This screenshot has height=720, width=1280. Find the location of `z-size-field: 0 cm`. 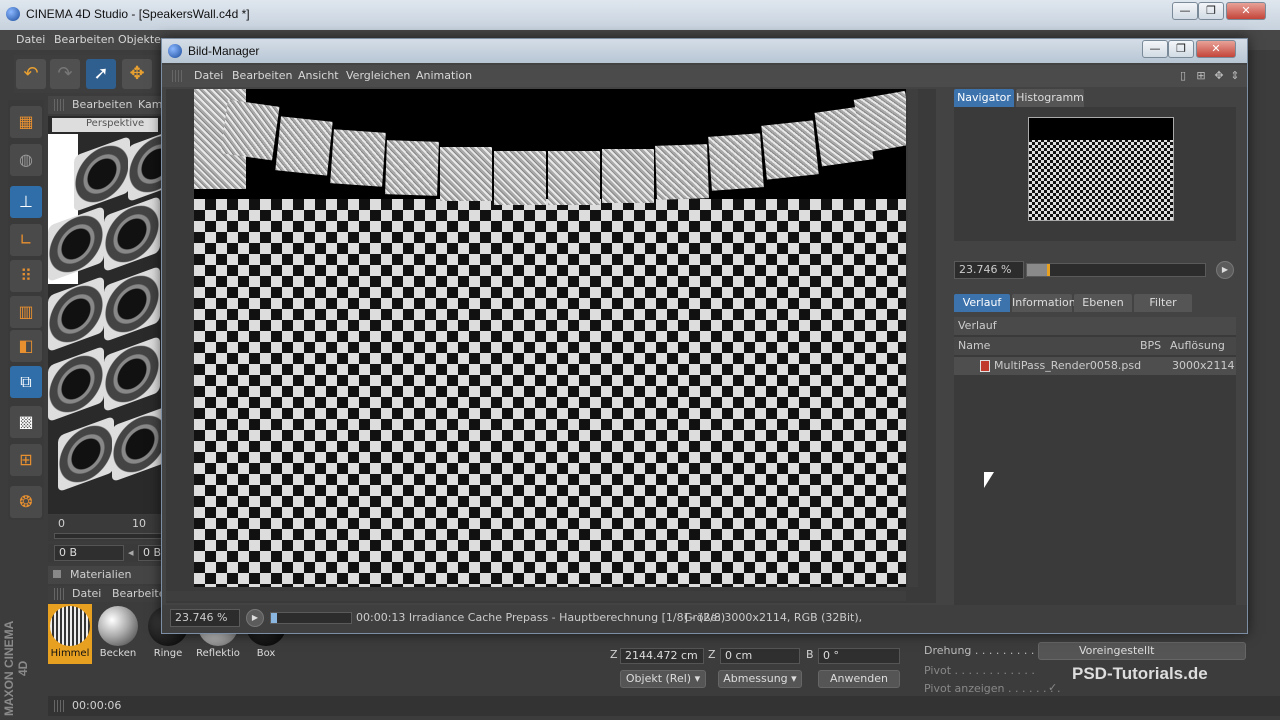

z-size-field: 0 cm is located at coordinates (760, 656).